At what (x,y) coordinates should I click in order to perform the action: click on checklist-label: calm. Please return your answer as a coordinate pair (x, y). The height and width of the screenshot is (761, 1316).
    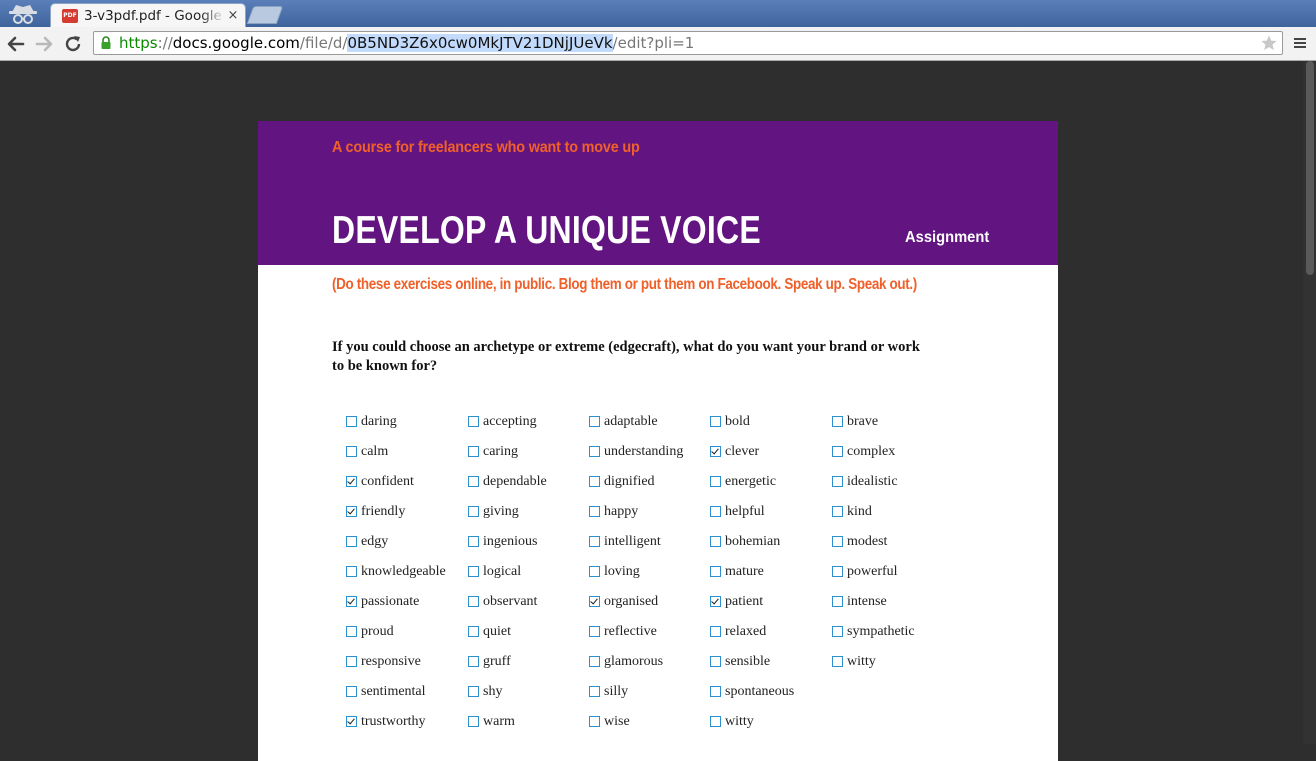
    Looking at the image, I should click on (375, 451).